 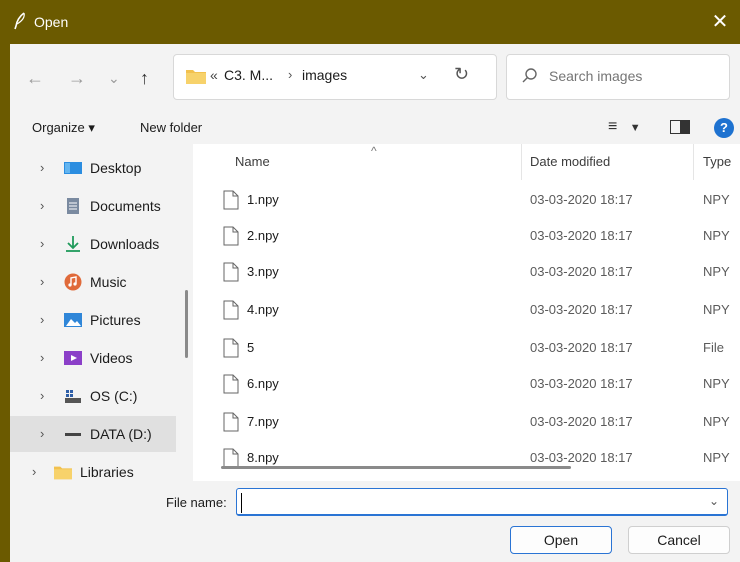 What do you see at coordinates (73, 206) in the screenshot?
I see `documents-icon` at bounding box center [73, 206].